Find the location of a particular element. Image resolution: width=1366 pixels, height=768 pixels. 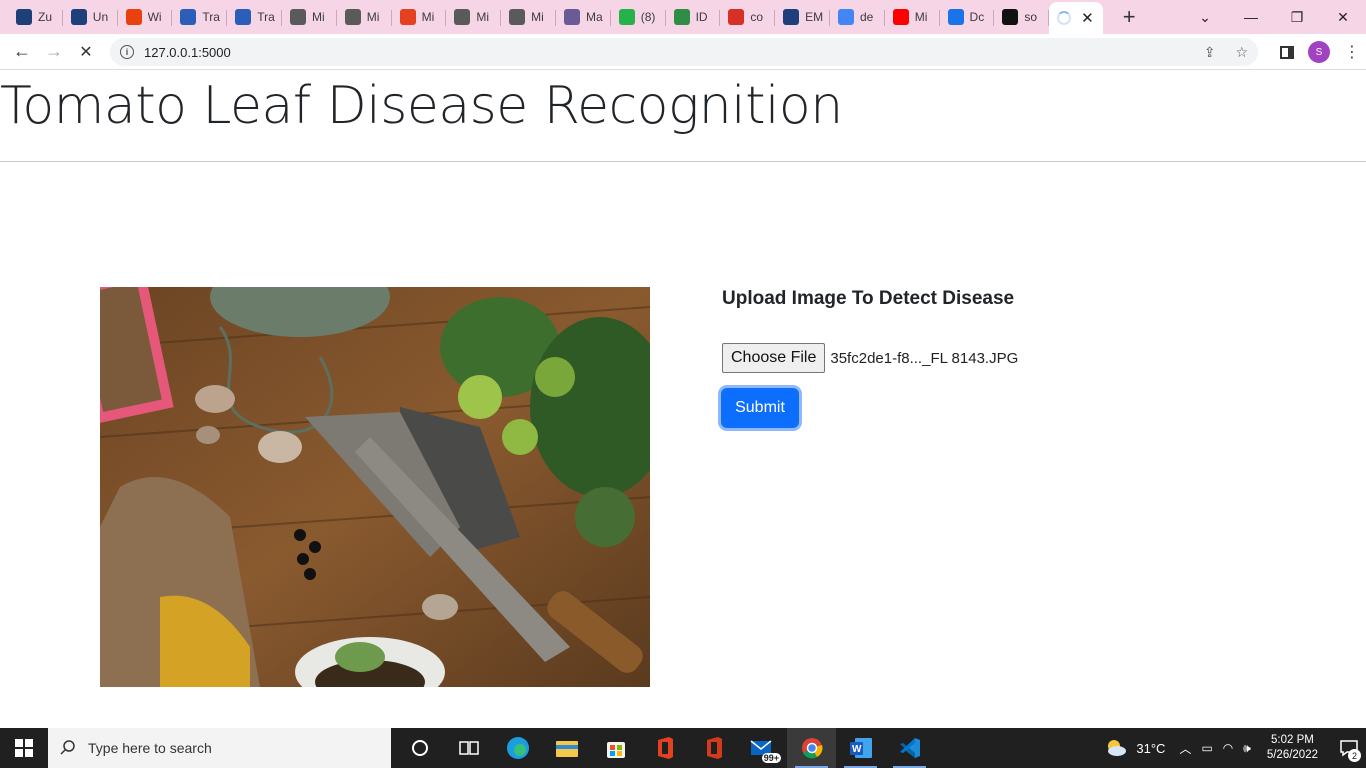

page-title: Tomato Leaf Disease Recognition is located at coordinates (421, 106).